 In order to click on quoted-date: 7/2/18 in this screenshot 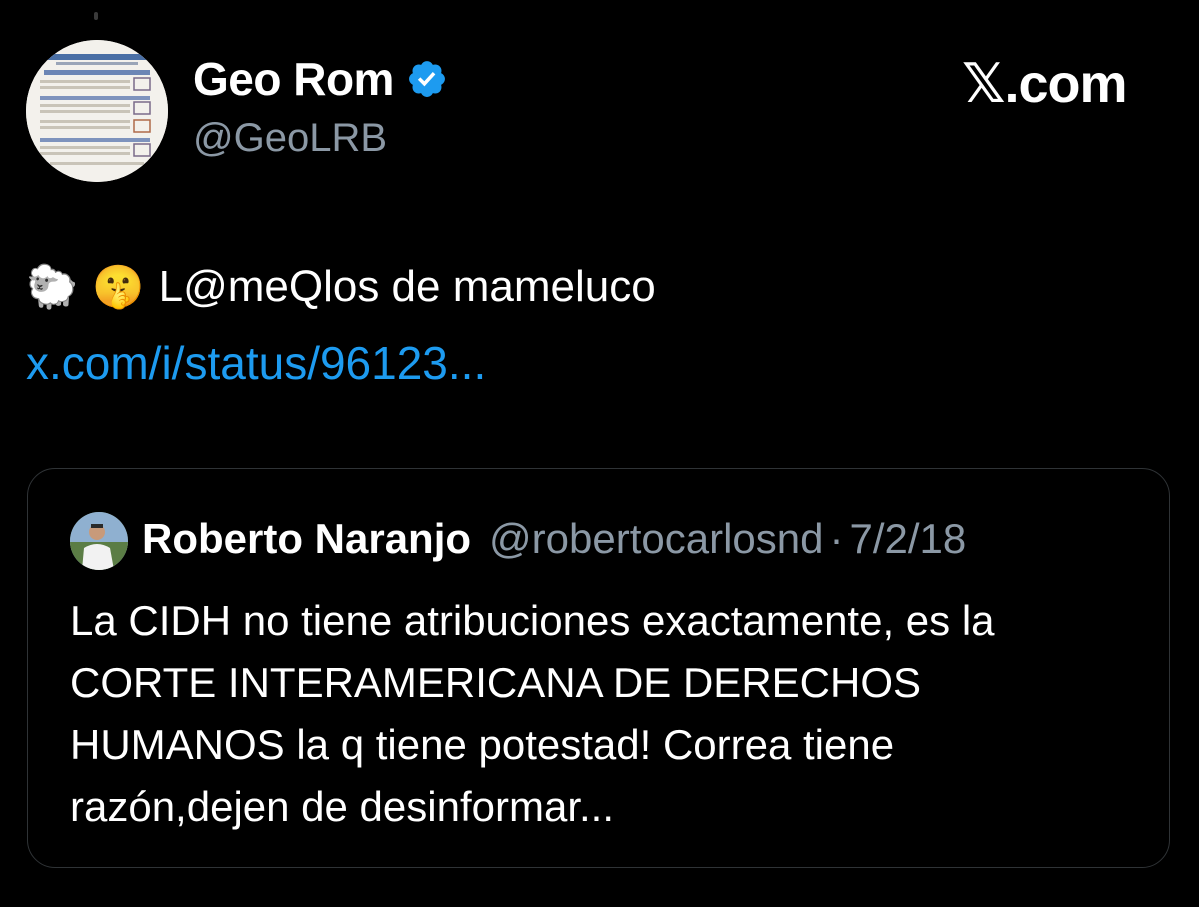, I will do `click(908, 539)`.